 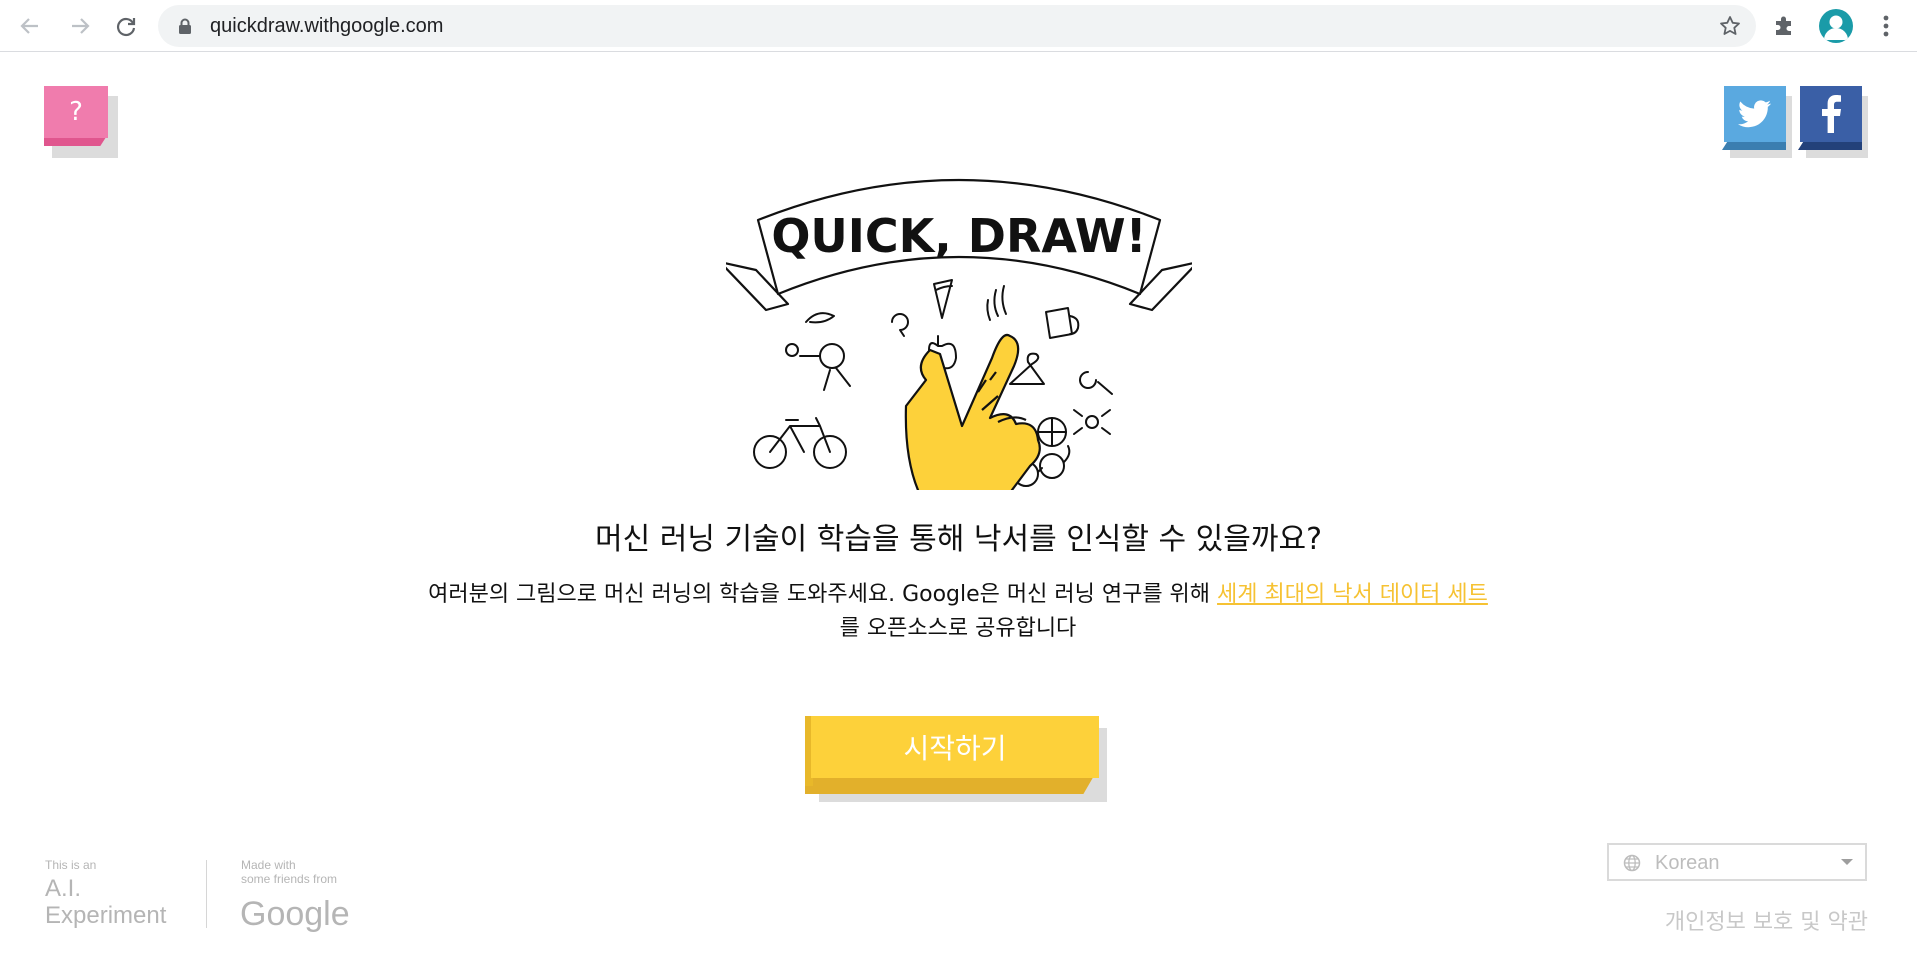 What do you see at coordinates (1847, 862) in the screenshot?
I see `chevron-down-icon` at bounding box center [1847, 862].